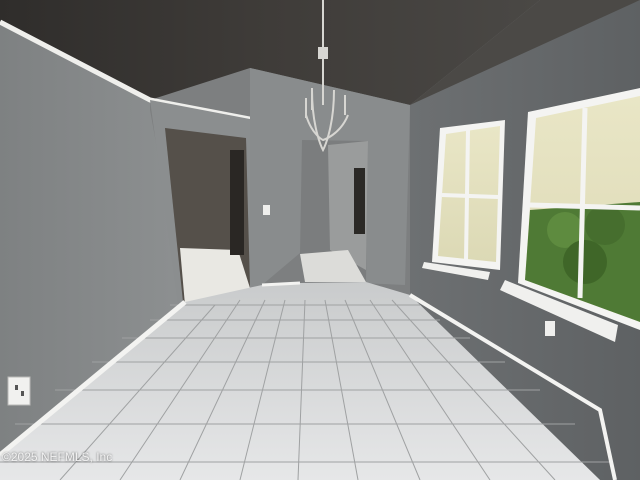 The height and width of the screenshot is (480, 640). I want to click on hallway-door, so click(359, 201).